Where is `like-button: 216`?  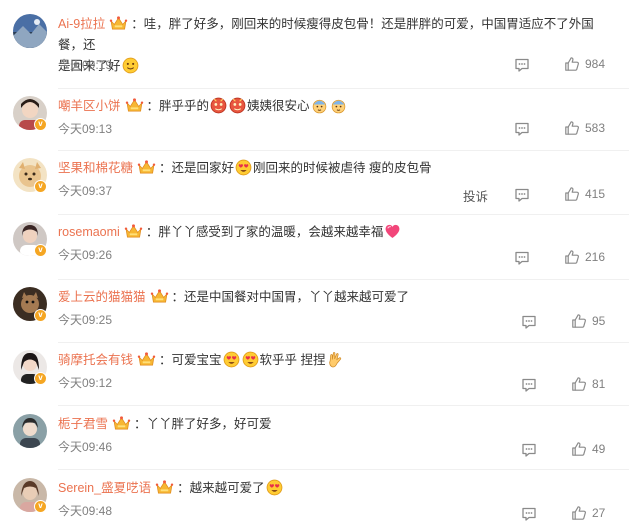
like-button: 216 is located at coordinates (584, 257).